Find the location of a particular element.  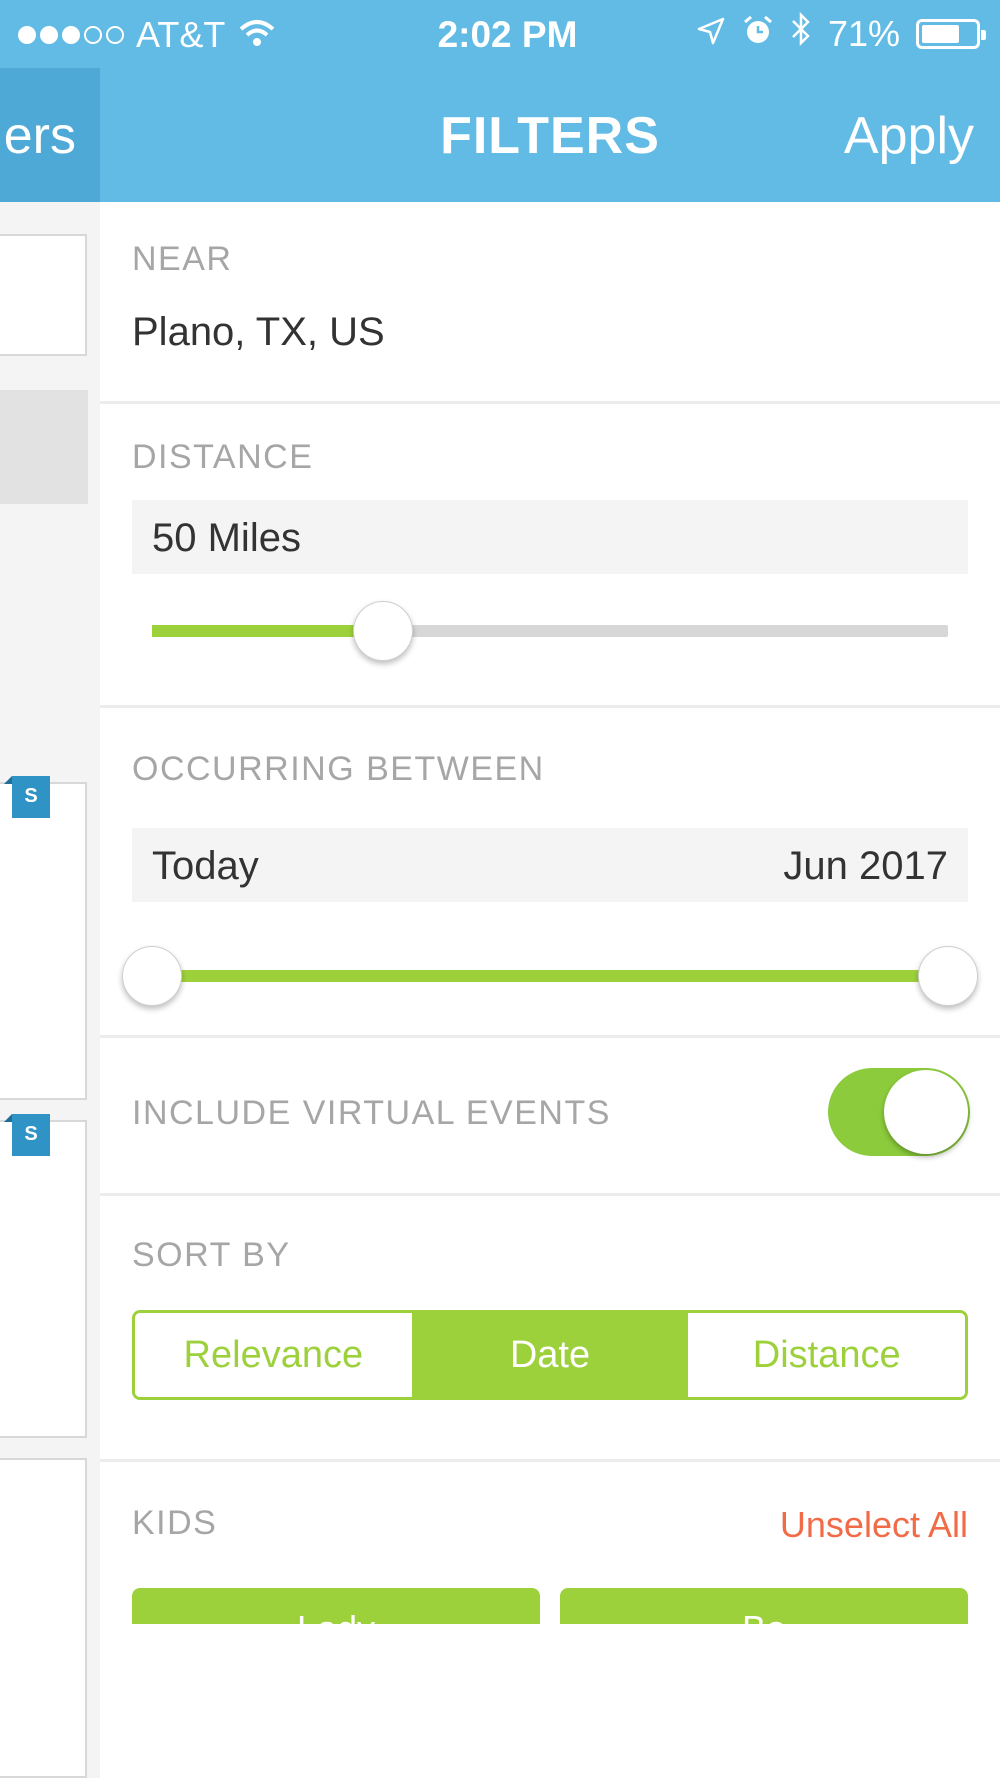

virtual-events-label: INCLUDE VIRTUAL EVENTS is located at coordinates (371, 1113).